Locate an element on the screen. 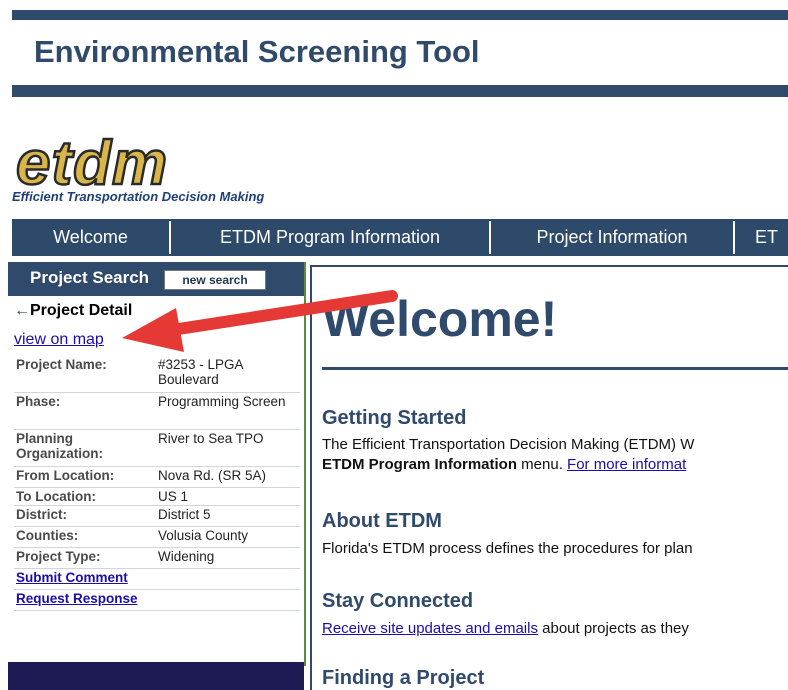  detail-value: Programming Screen is located at coordinates (222, 401).